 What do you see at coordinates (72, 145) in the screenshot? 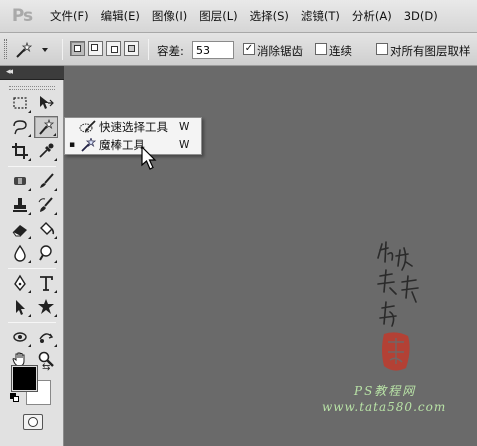
I see `flyout-active-marker: ▪` at bounding box center [72, 145].